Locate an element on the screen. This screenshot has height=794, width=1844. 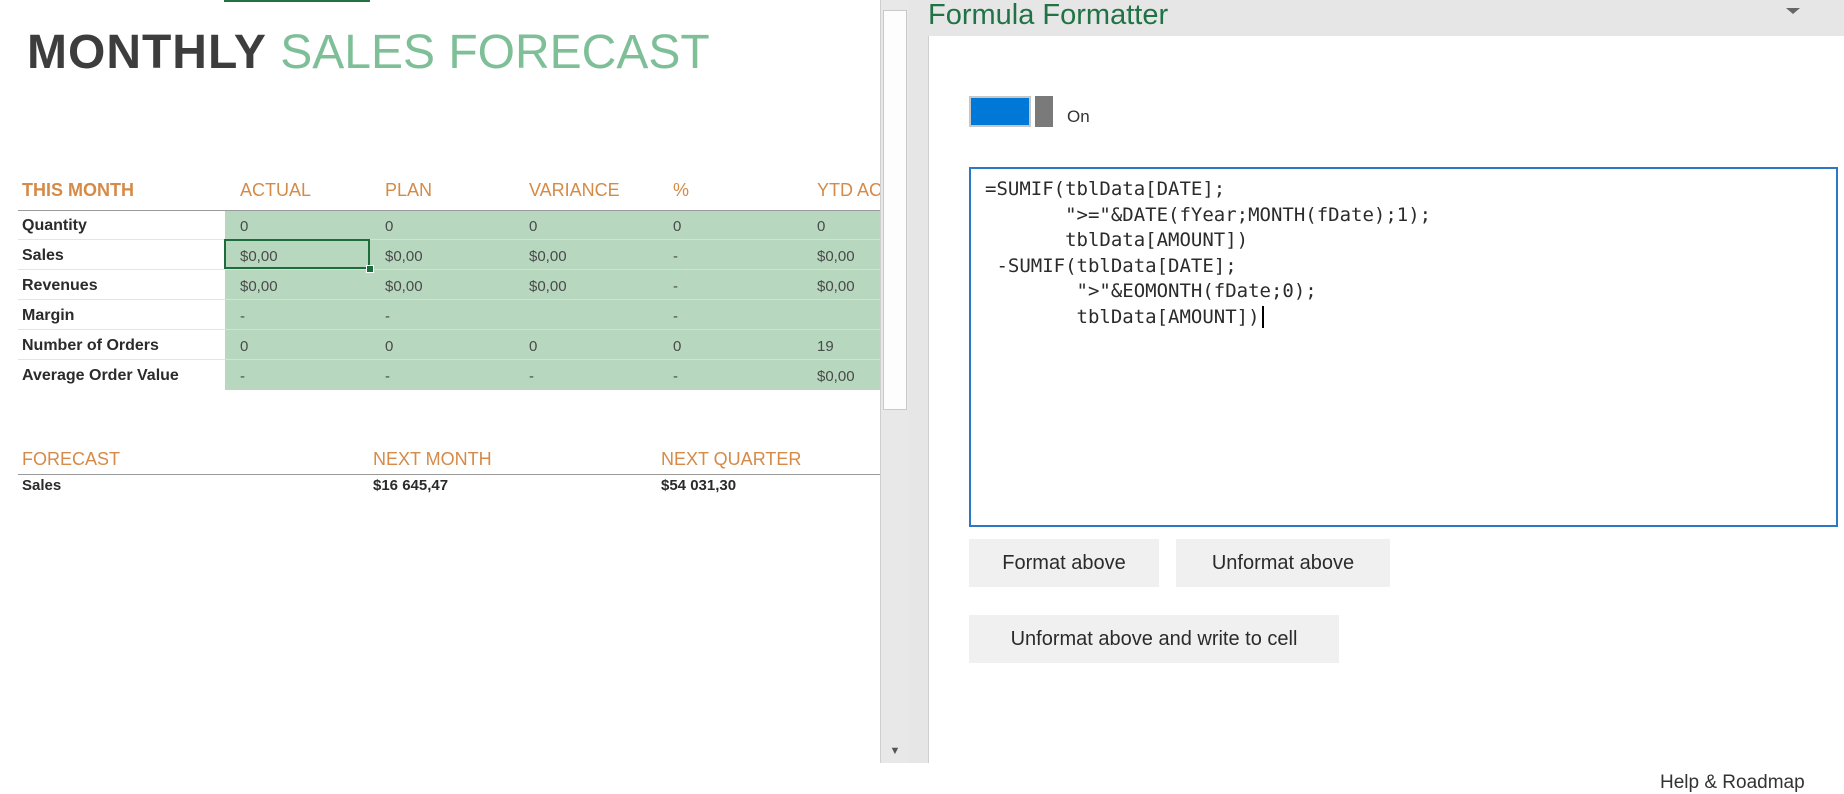
active-column-indicator is located at coordinates (297, 1).